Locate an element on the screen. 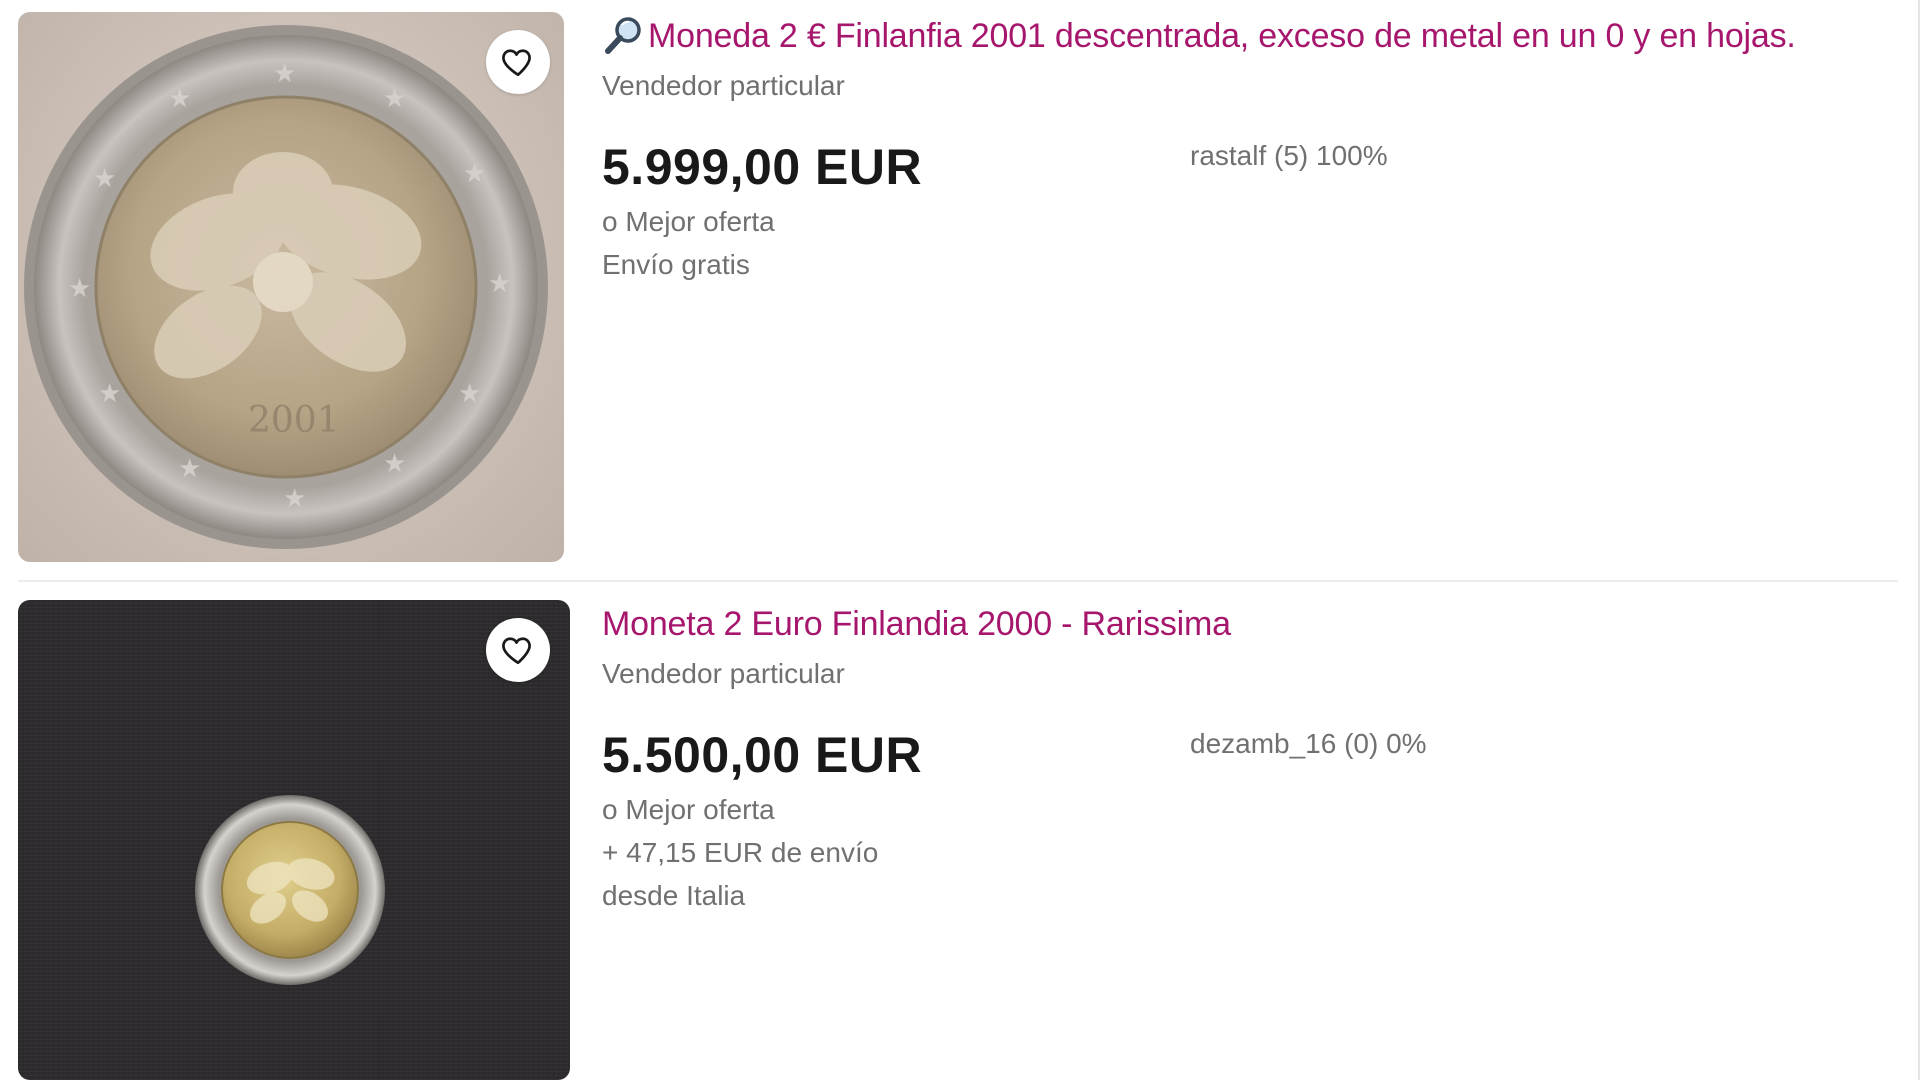 This screenshot has height=1080, width=1920. shipping-text: Envío gratis is located at coordinates (676, 264).